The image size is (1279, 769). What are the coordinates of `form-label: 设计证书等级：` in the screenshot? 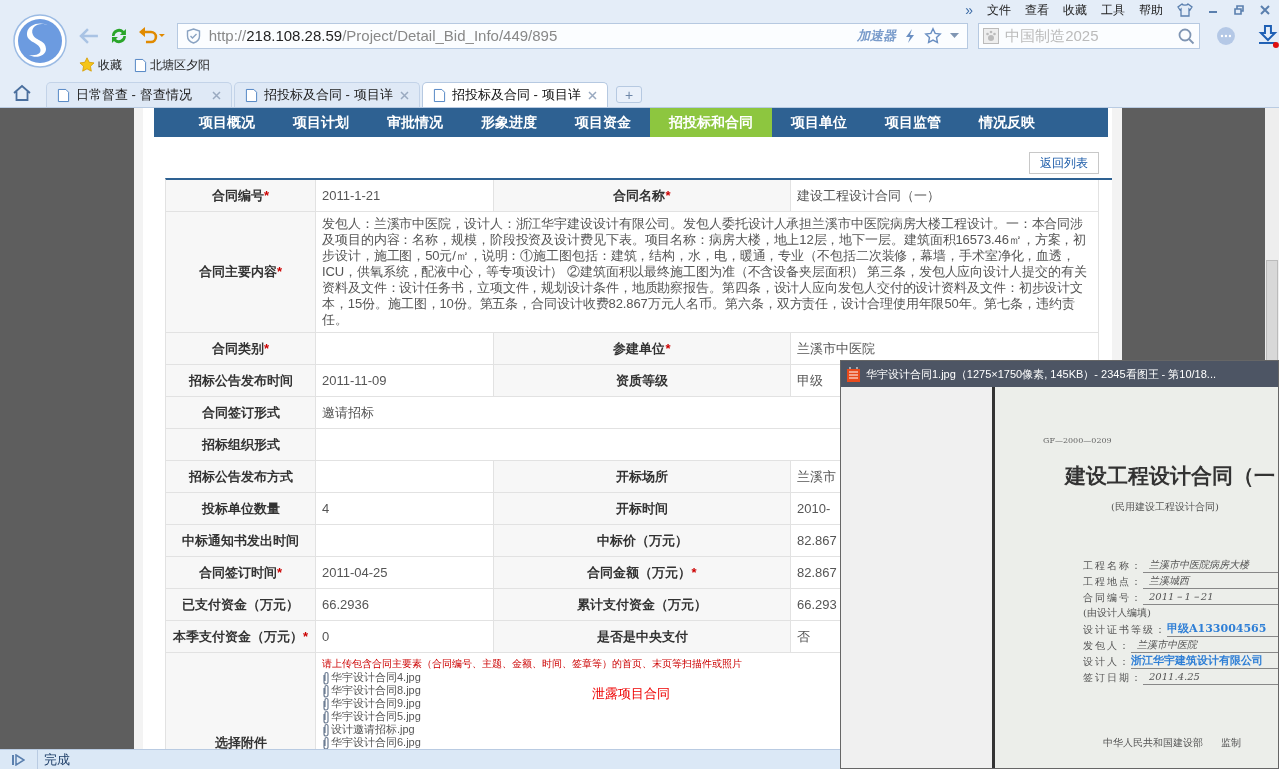 It's located at (1125, 630).